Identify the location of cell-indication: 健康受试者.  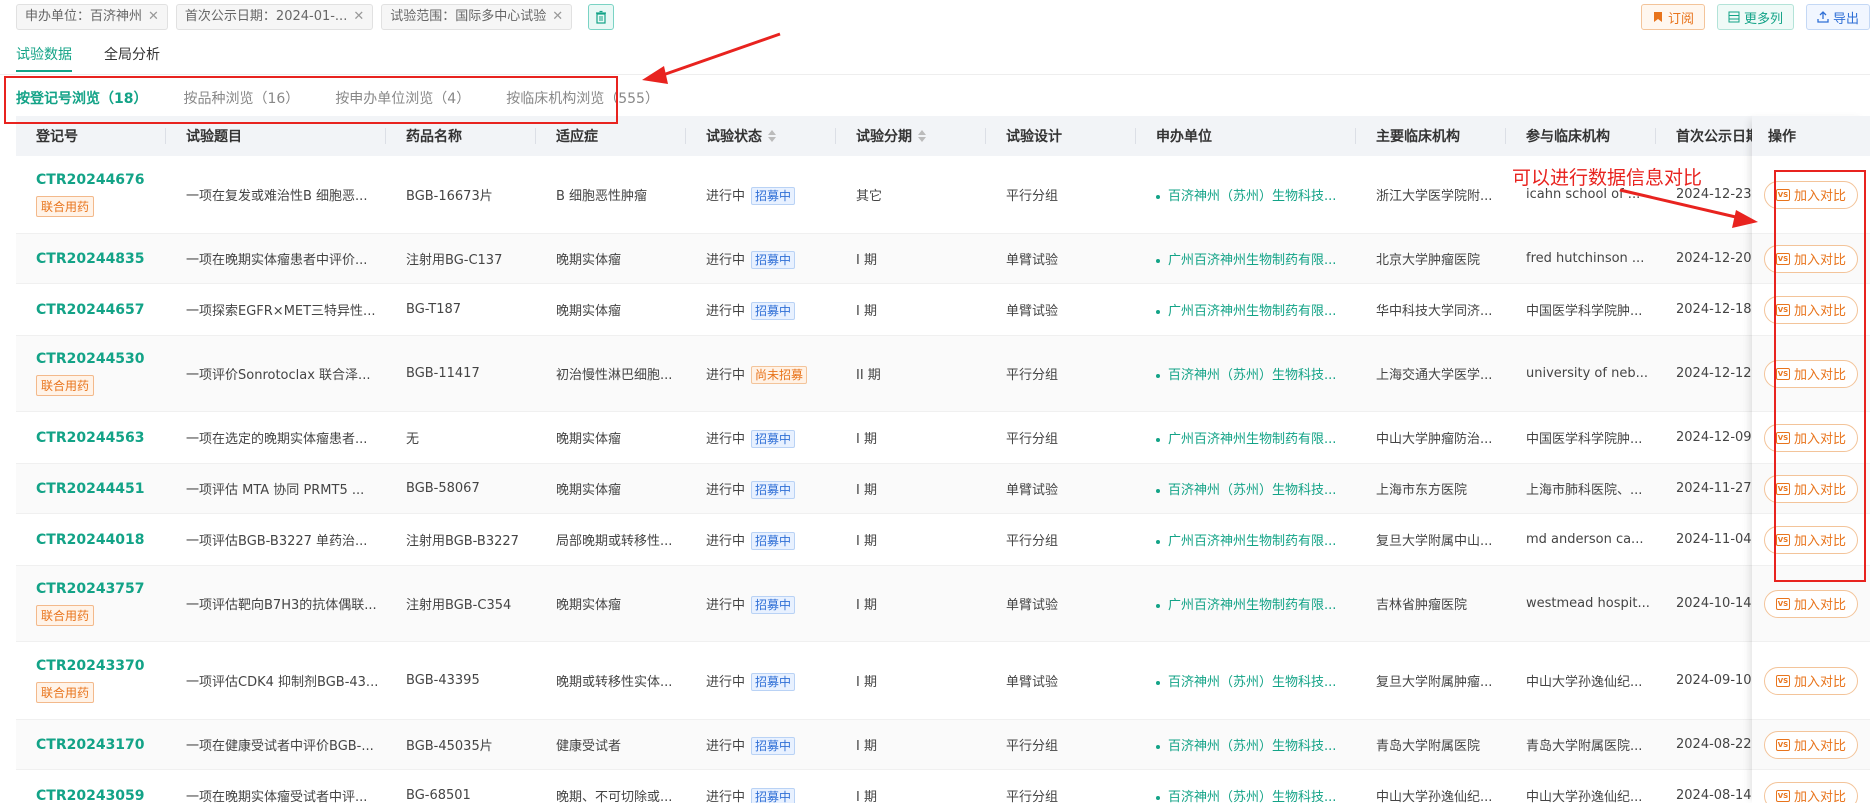
(611, 744).